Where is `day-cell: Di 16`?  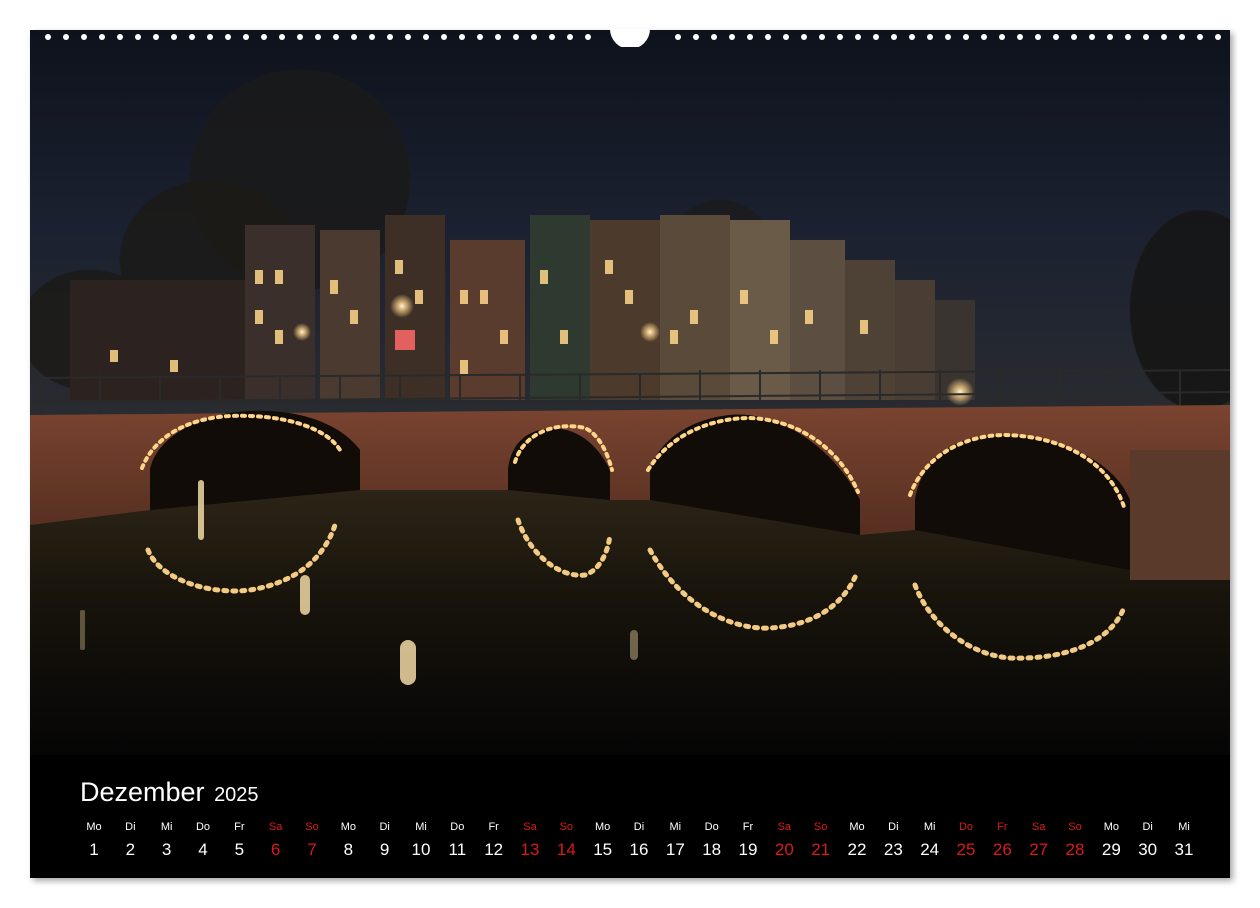
day-cell: Di 16 is located at coordinates (639, 840).